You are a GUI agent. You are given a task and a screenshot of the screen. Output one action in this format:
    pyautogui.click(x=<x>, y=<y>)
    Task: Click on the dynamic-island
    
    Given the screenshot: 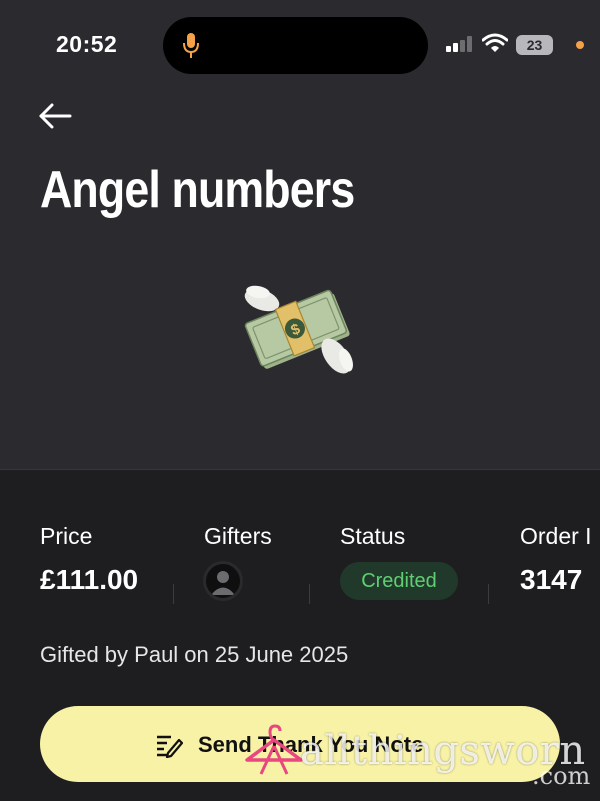 What is the action you would take?
    pyautogui.click(x=295, y=45)
    